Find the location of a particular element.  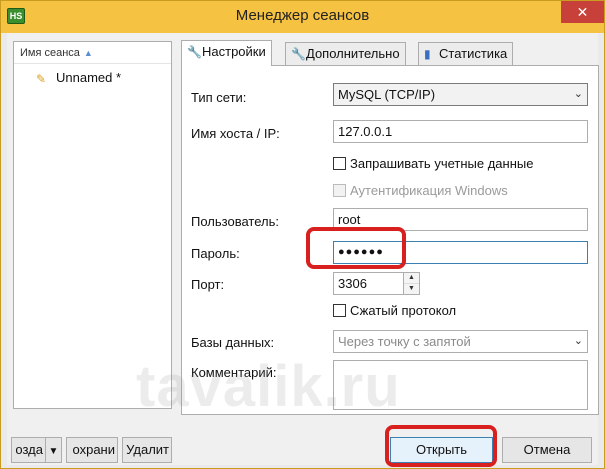

password-input: ●●●●●● is located at coordinates (460, 252).